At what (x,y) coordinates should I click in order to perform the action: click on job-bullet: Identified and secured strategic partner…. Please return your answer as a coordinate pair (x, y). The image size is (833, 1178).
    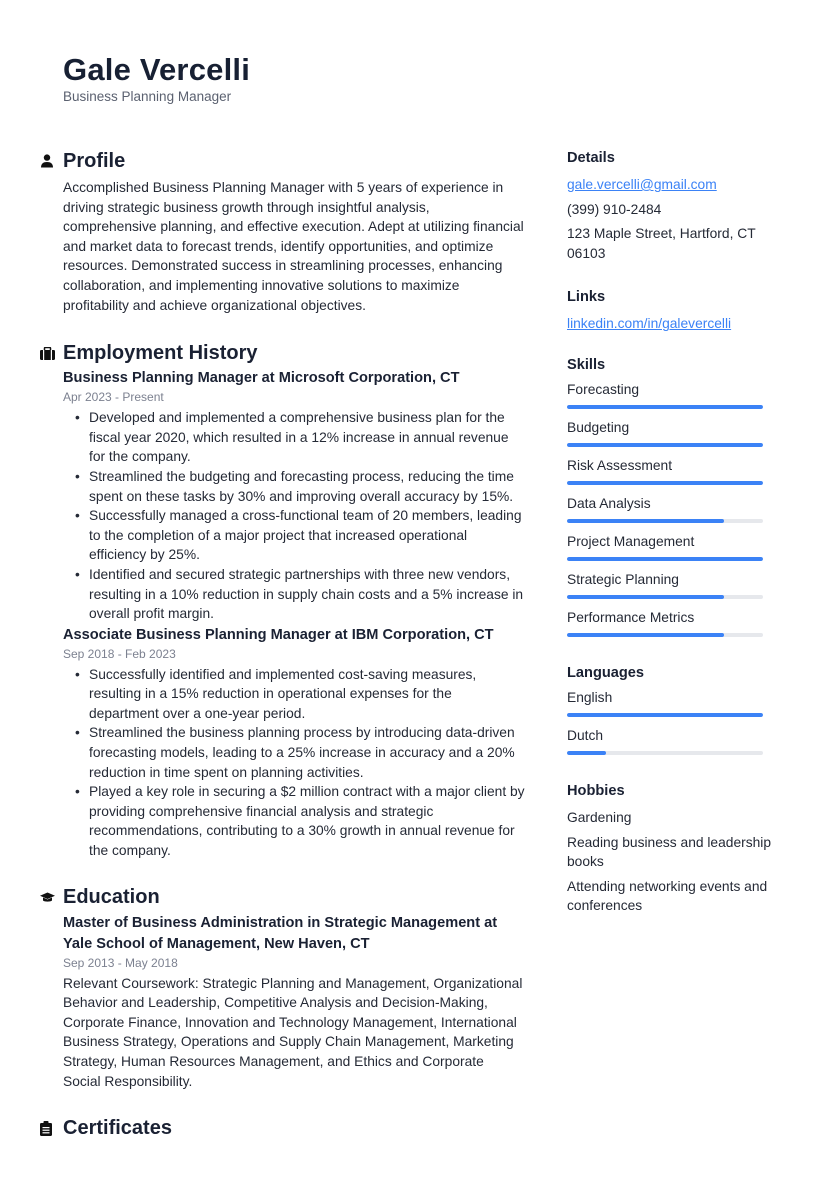
    Looking at the image, I should click on (300, 594).